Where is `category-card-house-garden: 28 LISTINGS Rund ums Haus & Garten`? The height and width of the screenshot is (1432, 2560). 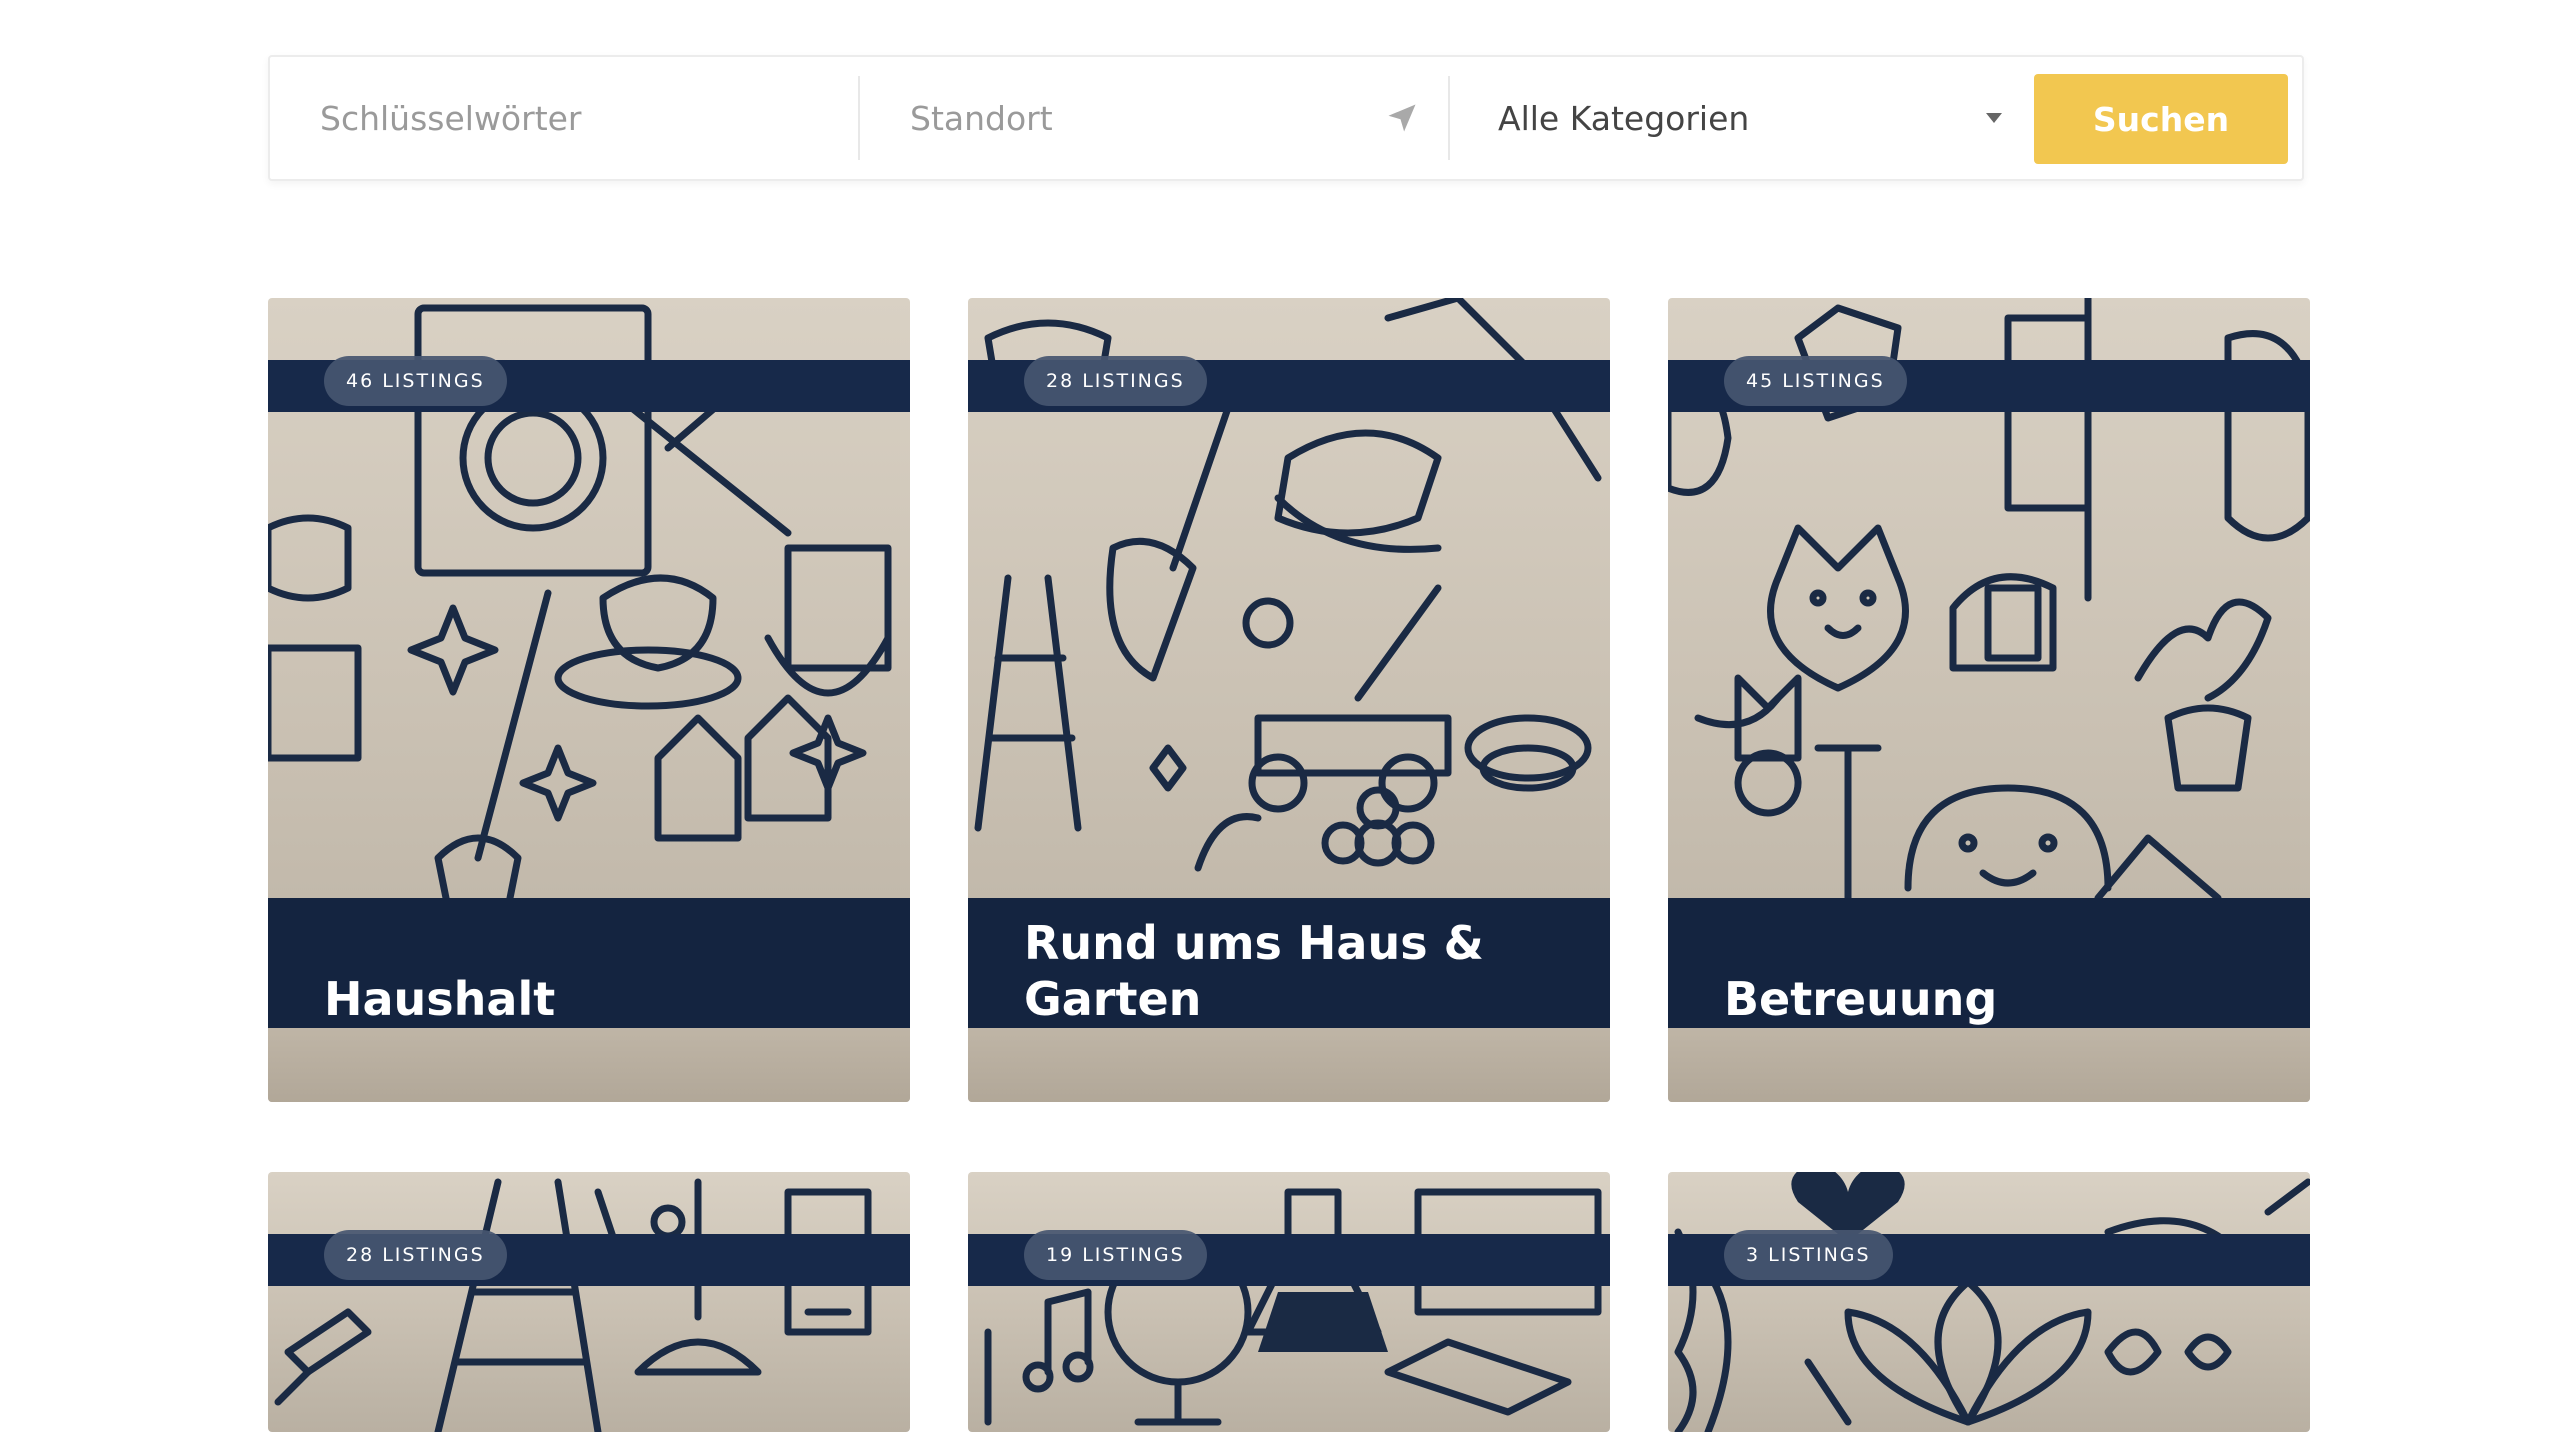
category-card-house-garden: 28 LISTINGS Rund ums Haus & Garten is located at coordinates (1289, 700).